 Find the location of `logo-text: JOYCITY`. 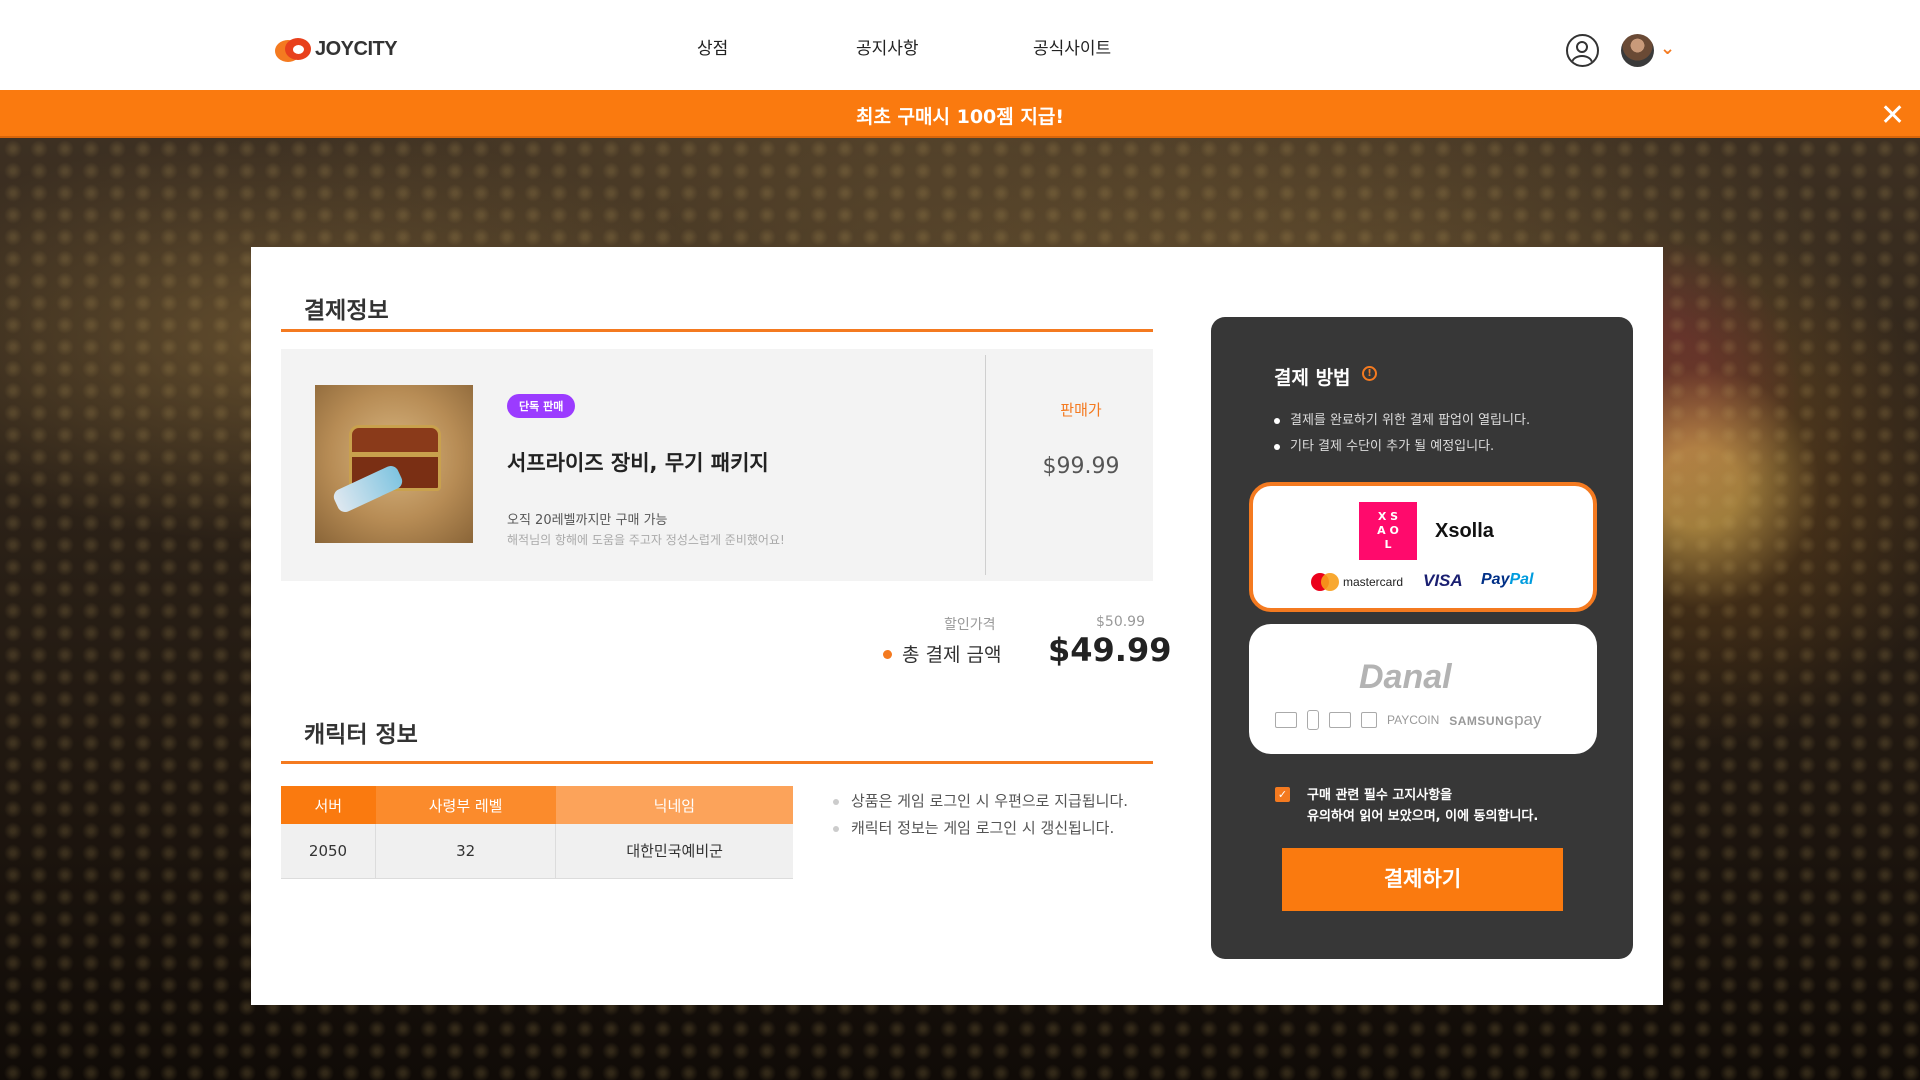

logo-text: JOYCITY is located at coordinates (356, 48).